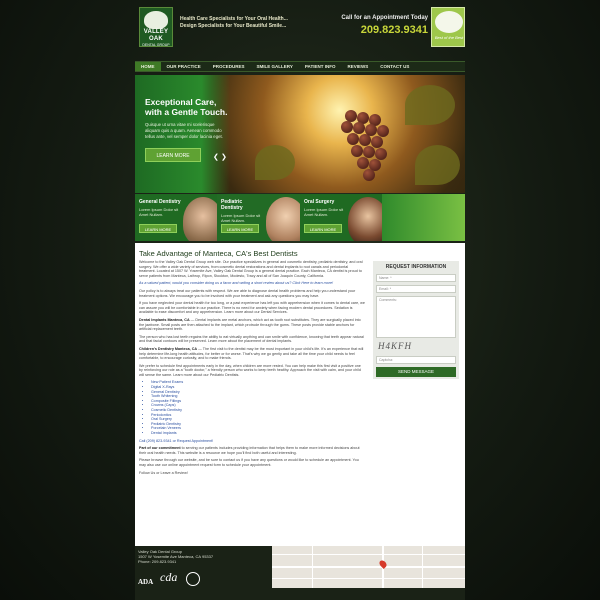  I want to click on call-label: Call for an Appointment Today, so click(384, 18).